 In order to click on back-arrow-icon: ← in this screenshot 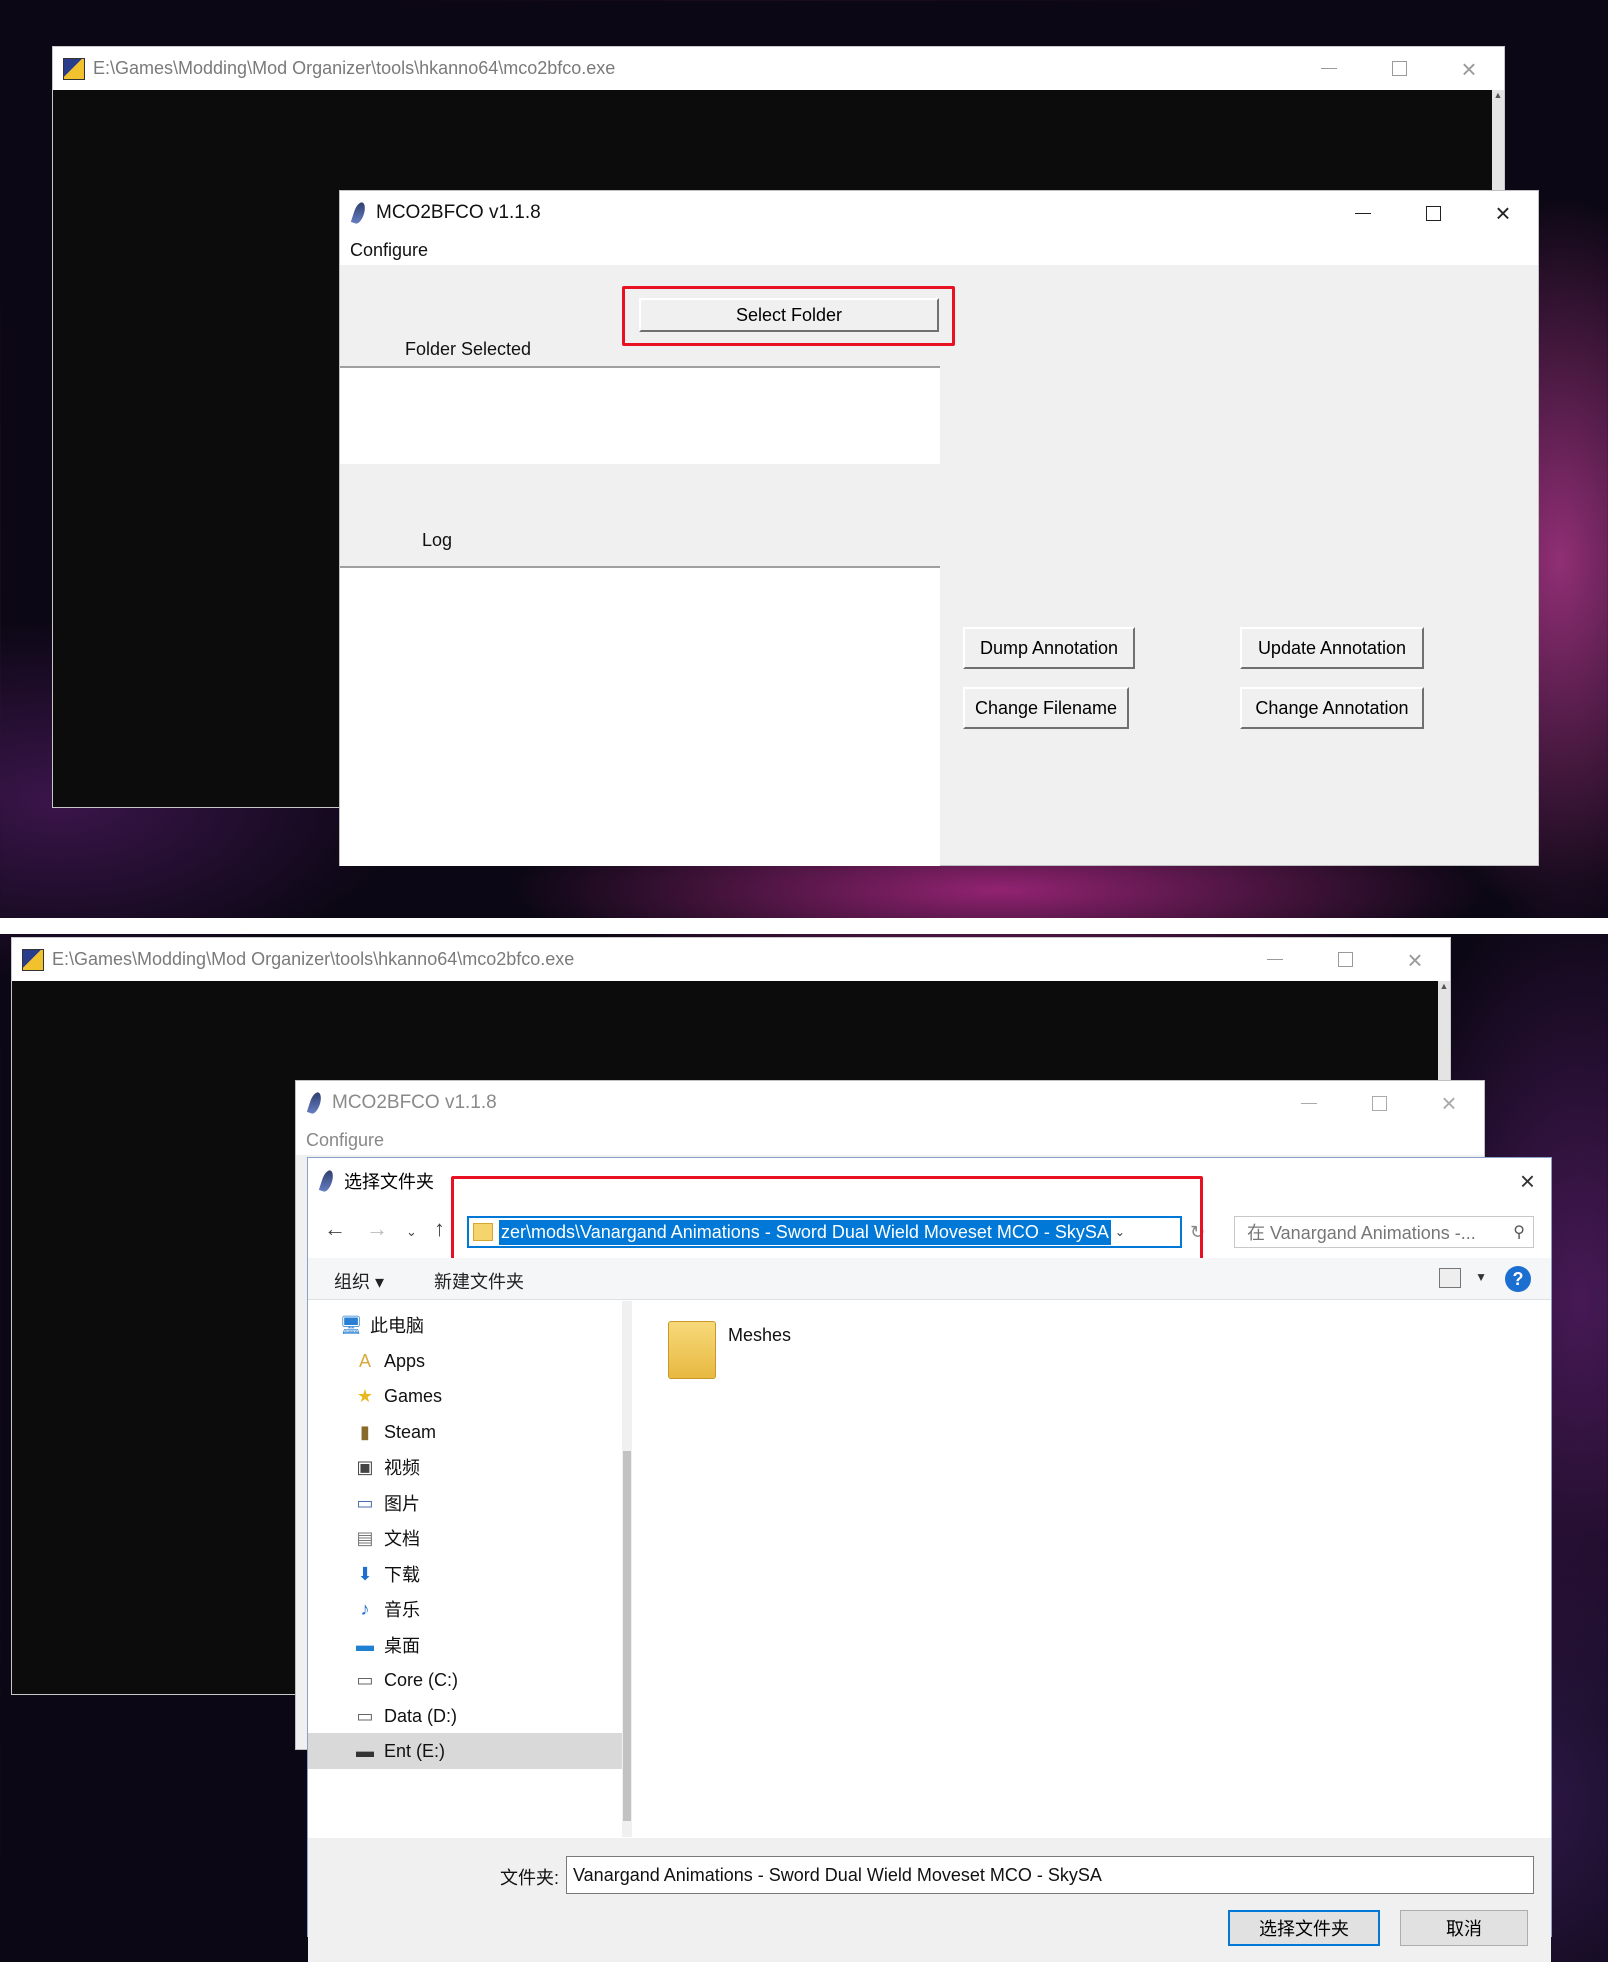, I will do `click(335, 1229)`.